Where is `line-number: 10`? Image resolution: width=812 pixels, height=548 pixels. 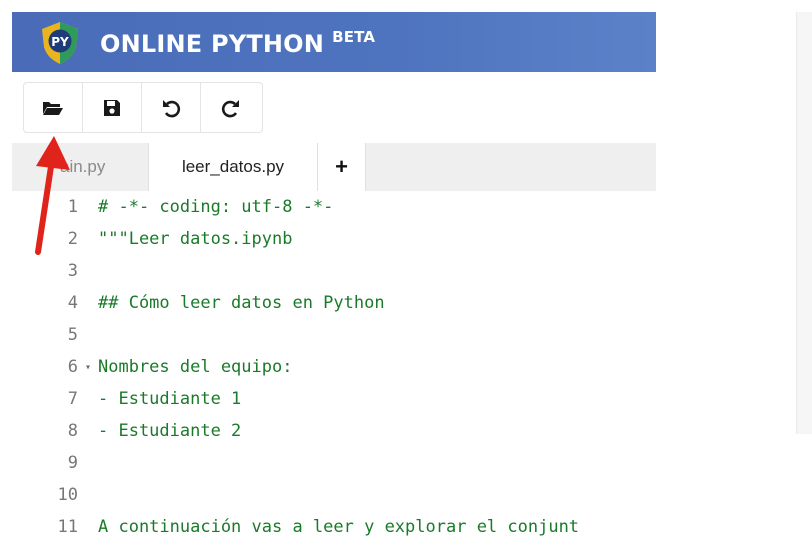 line-number: 10 is located at coordinates (67, 495).